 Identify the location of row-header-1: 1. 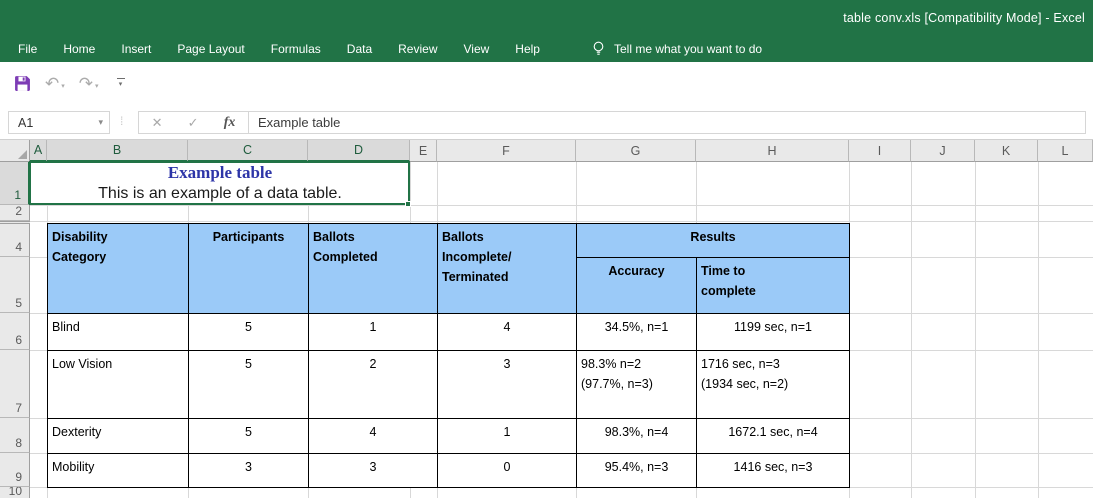
(15, 183).